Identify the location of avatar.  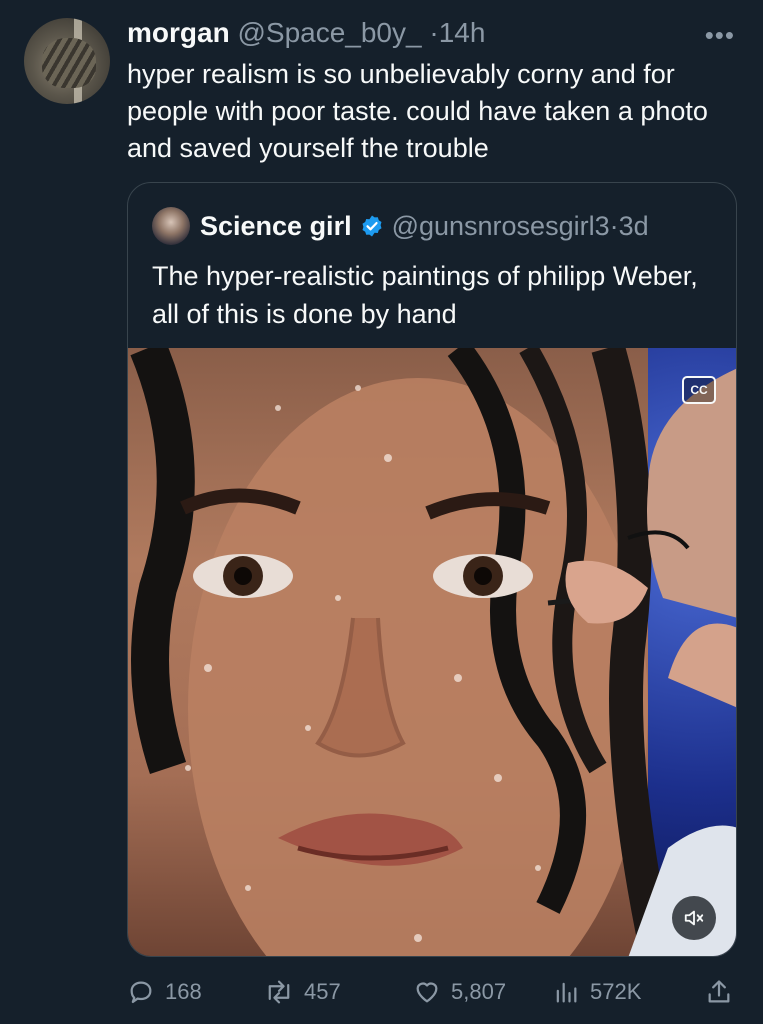
(67, 61).